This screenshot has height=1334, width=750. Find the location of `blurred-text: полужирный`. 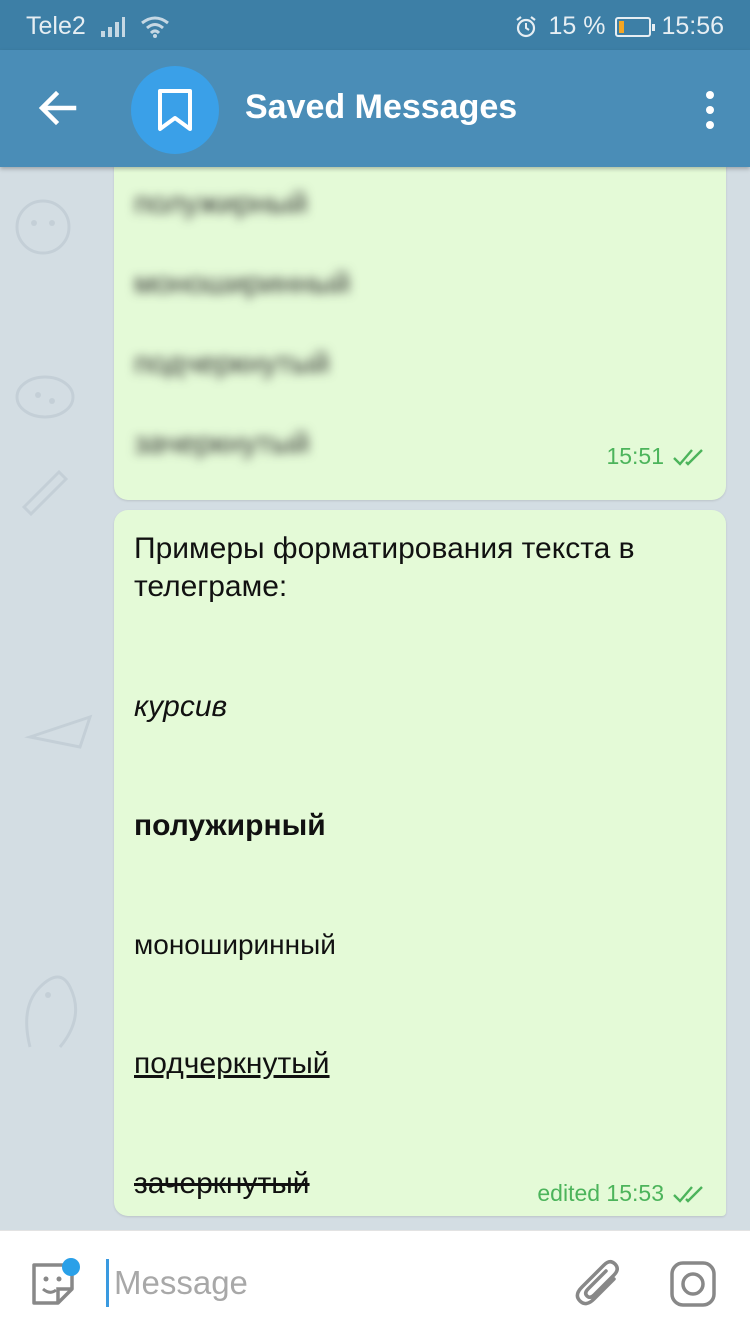

blurred-text: полужирный is located at coordinates (221, 203).